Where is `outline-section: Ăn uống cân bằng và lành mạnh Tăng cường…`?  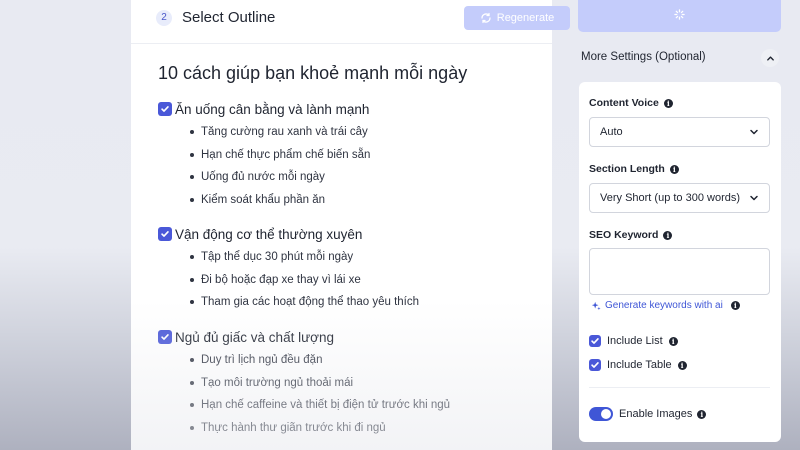
outline-section: Ăn uống cân bằng và lành mạnh Tăng cường… is located at coordinates (353, 157).